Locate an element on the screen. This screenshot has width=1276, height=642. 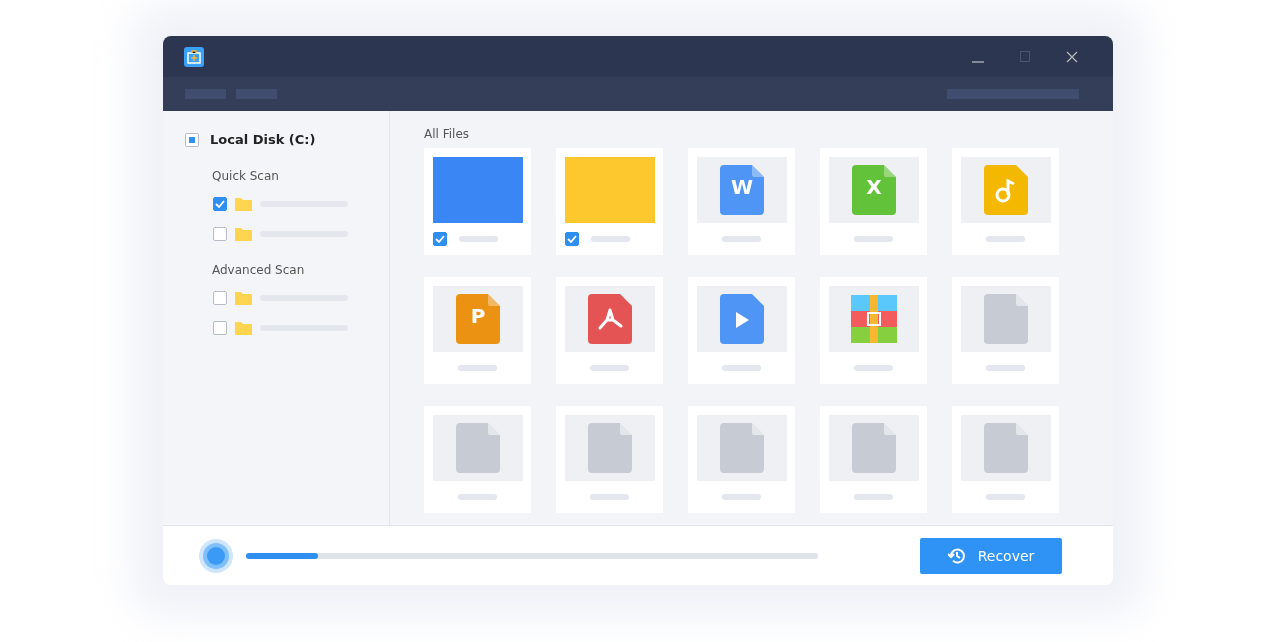
document-icon: W is located at coordinates (742, 190).